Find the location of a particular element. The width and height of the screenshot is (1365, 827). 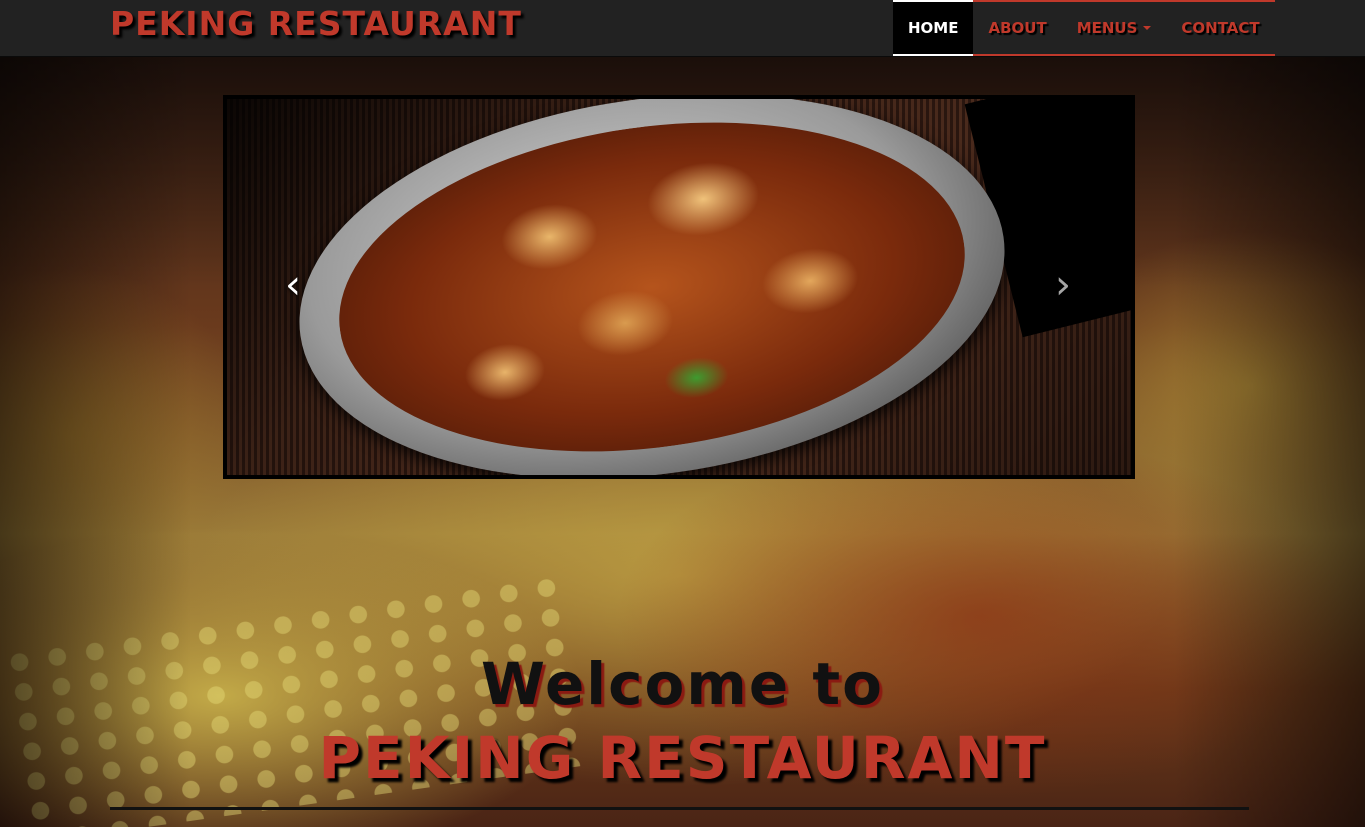

restaurant-name-heading: Peking Restaurant is located at coordinates (682, 758).